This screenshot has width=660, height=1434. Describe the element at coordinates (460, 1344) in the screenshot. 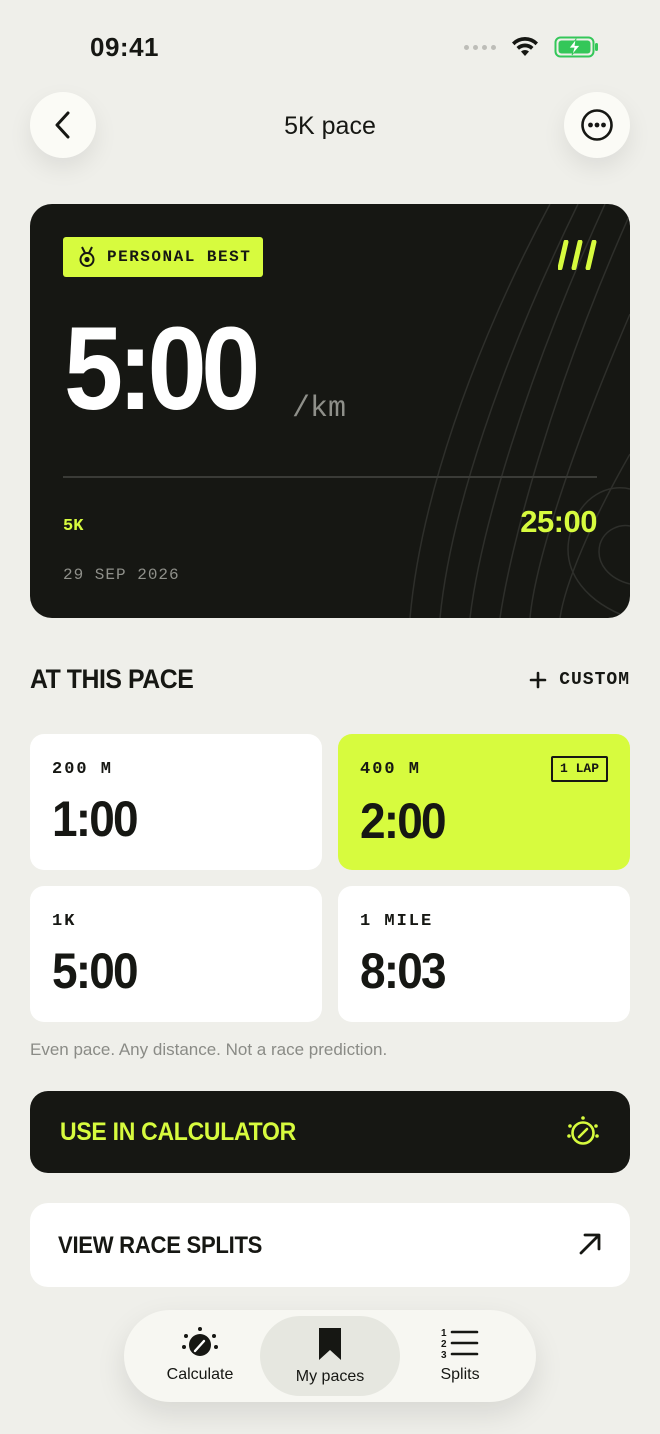

I see `numbered-list-icon: 1 2 3` at that location.